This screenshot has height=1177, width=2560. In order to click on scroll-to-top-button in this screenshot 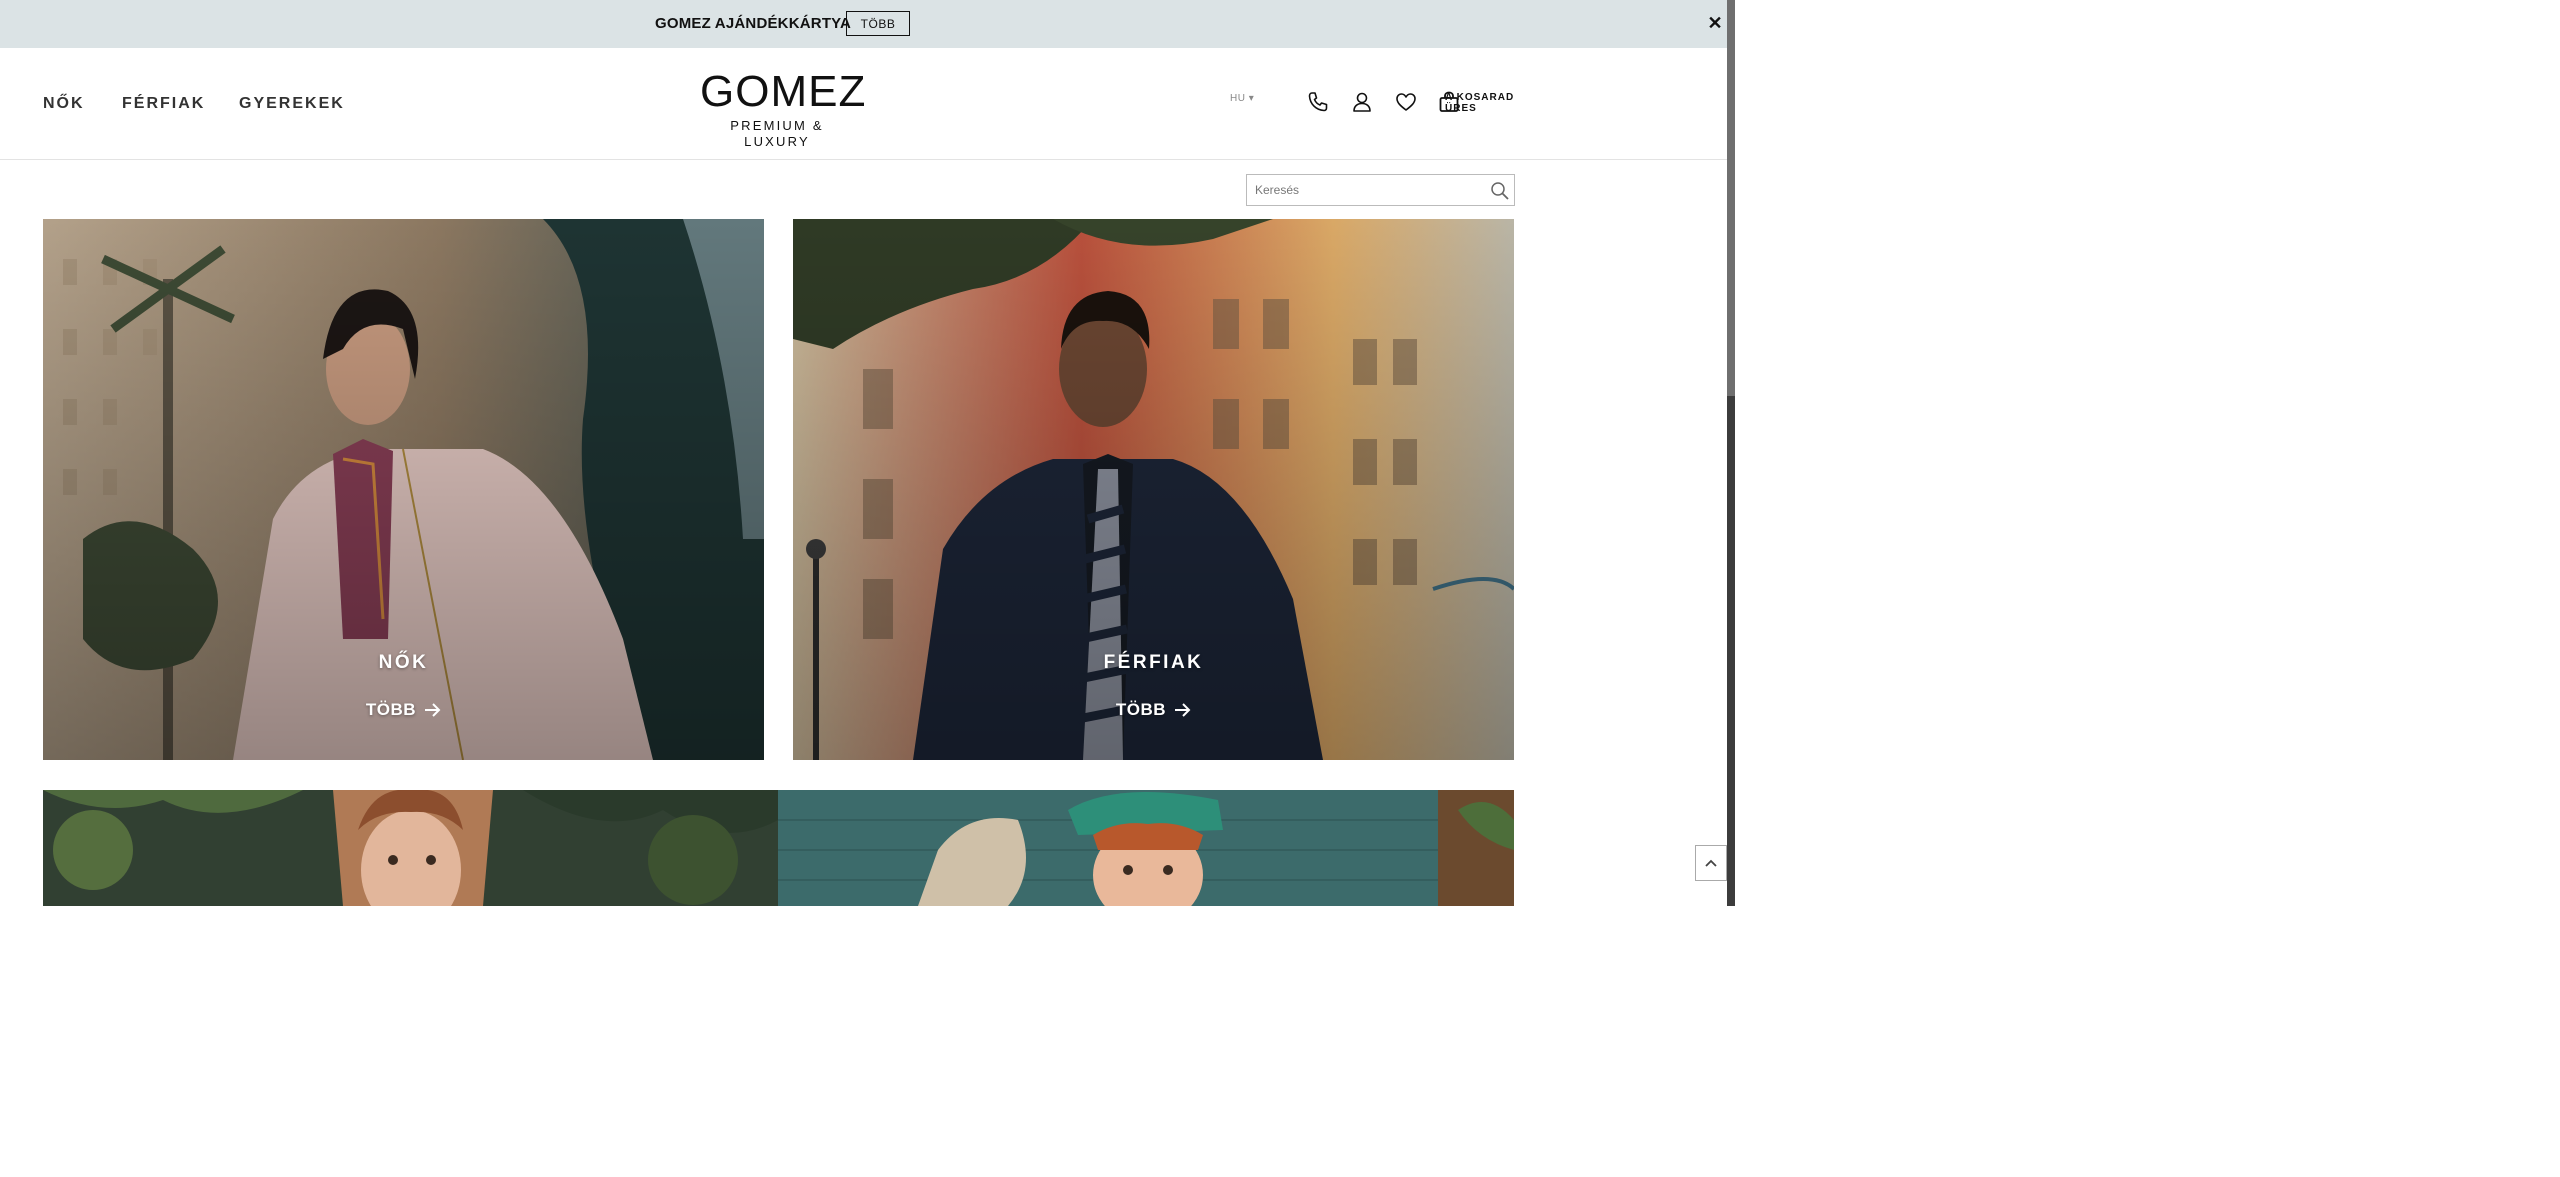, I will do `click(1711, 863)`.